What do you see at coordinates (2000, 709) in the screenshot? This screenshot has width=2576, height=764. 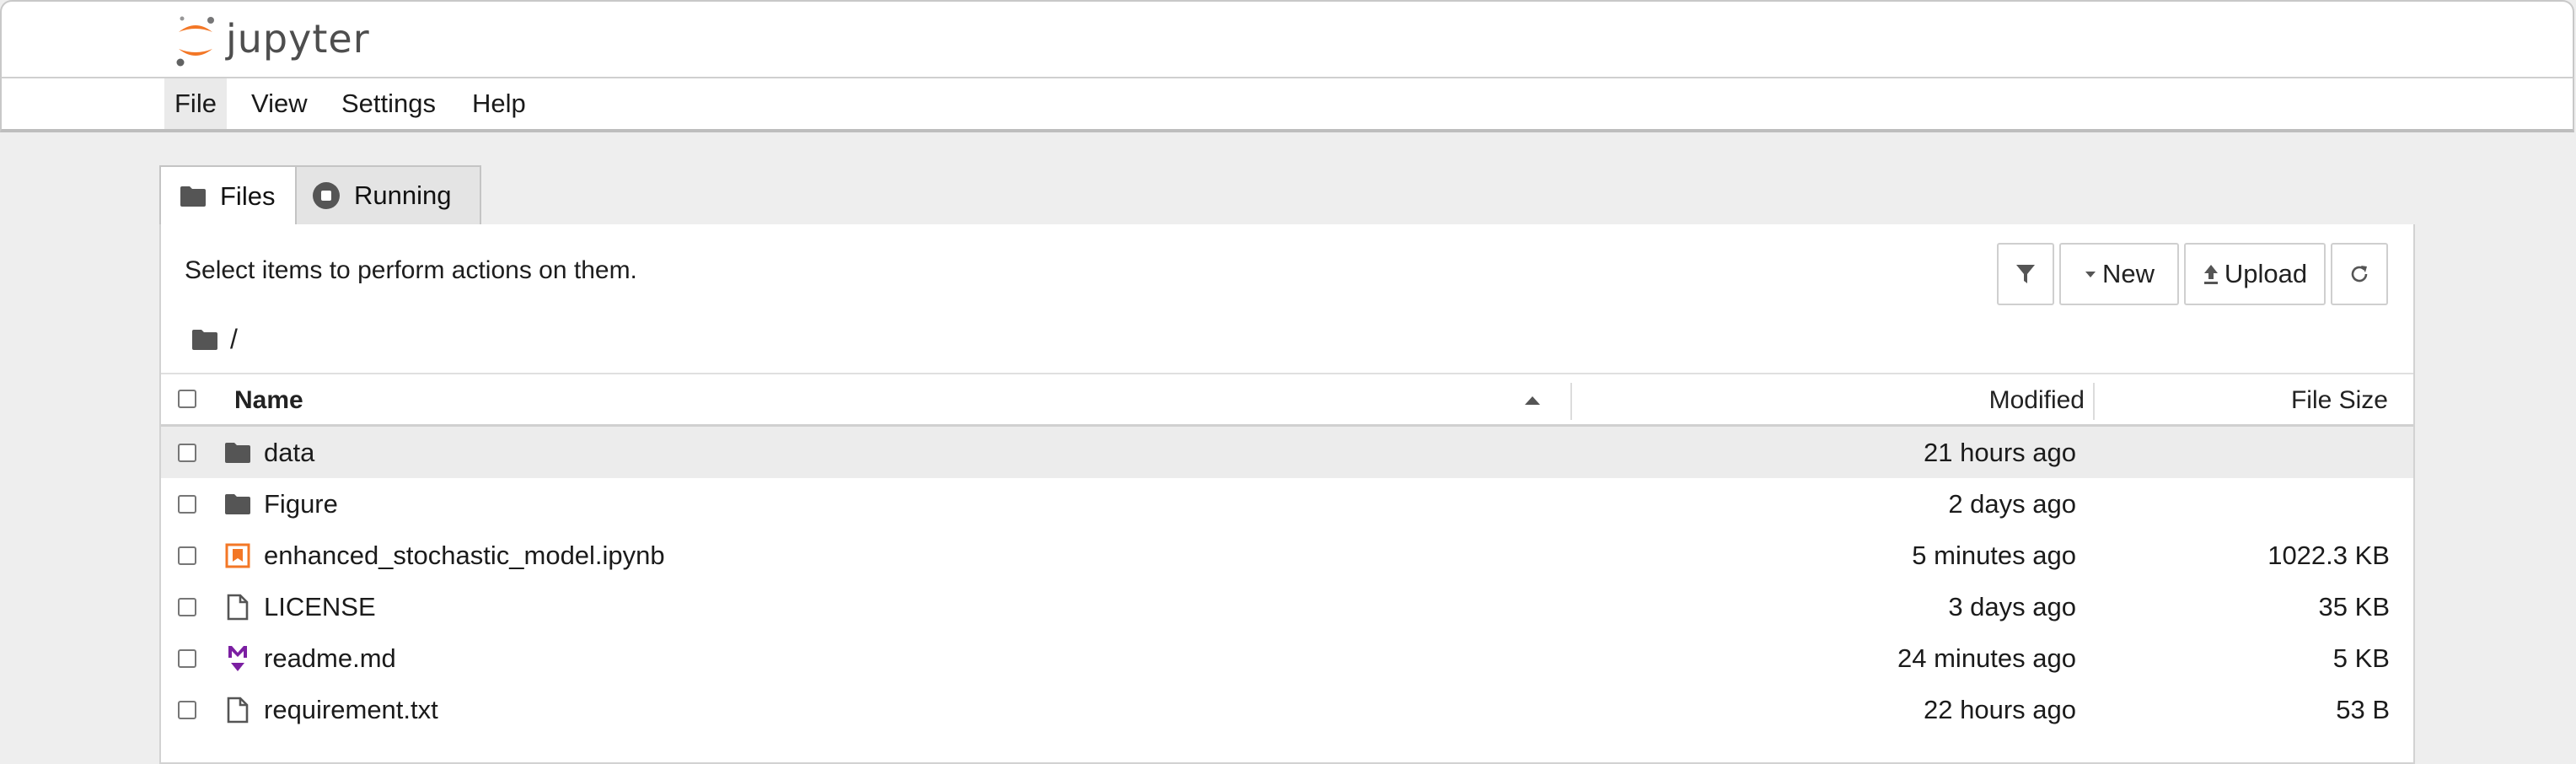 I see `file-modified: 22 hours ago` at bounding box center [2000, 709].